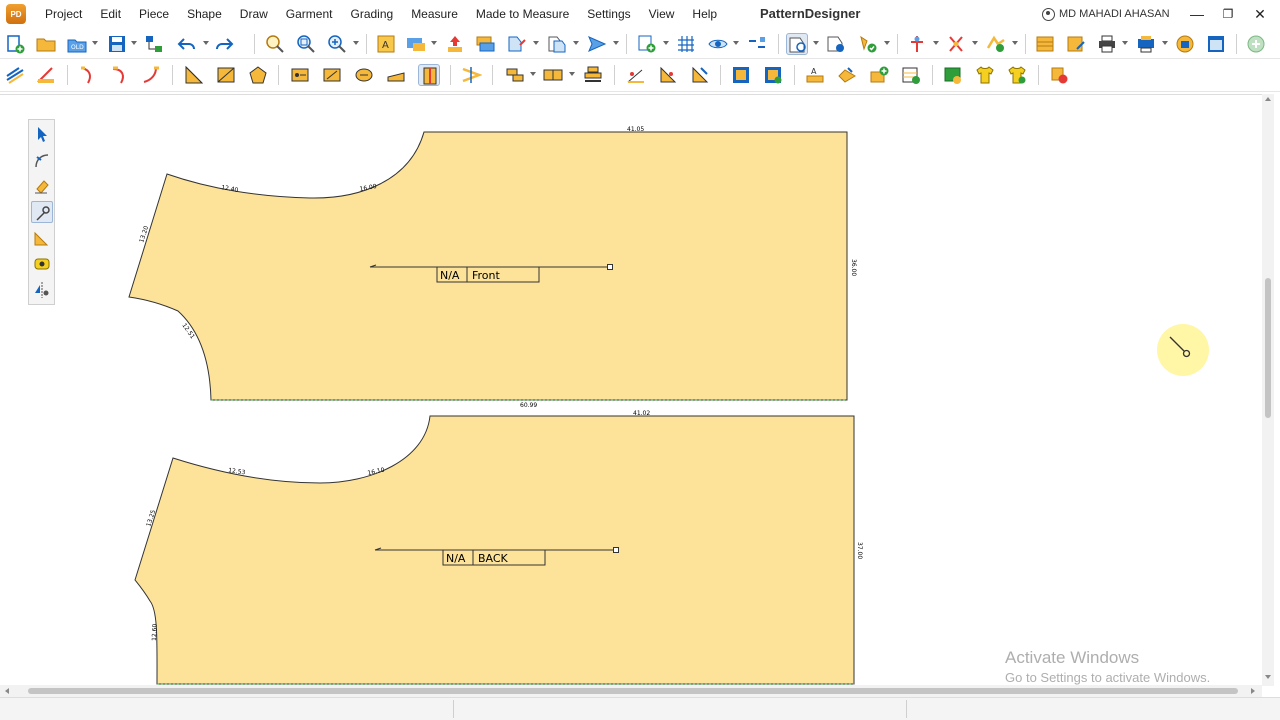 Image resolution: width=1280 pixels, height=720 pixels. What do you see at coordinates (836, 44) in the screenshot?
I see `piece-info-icon` at bounding box center [836, 44].